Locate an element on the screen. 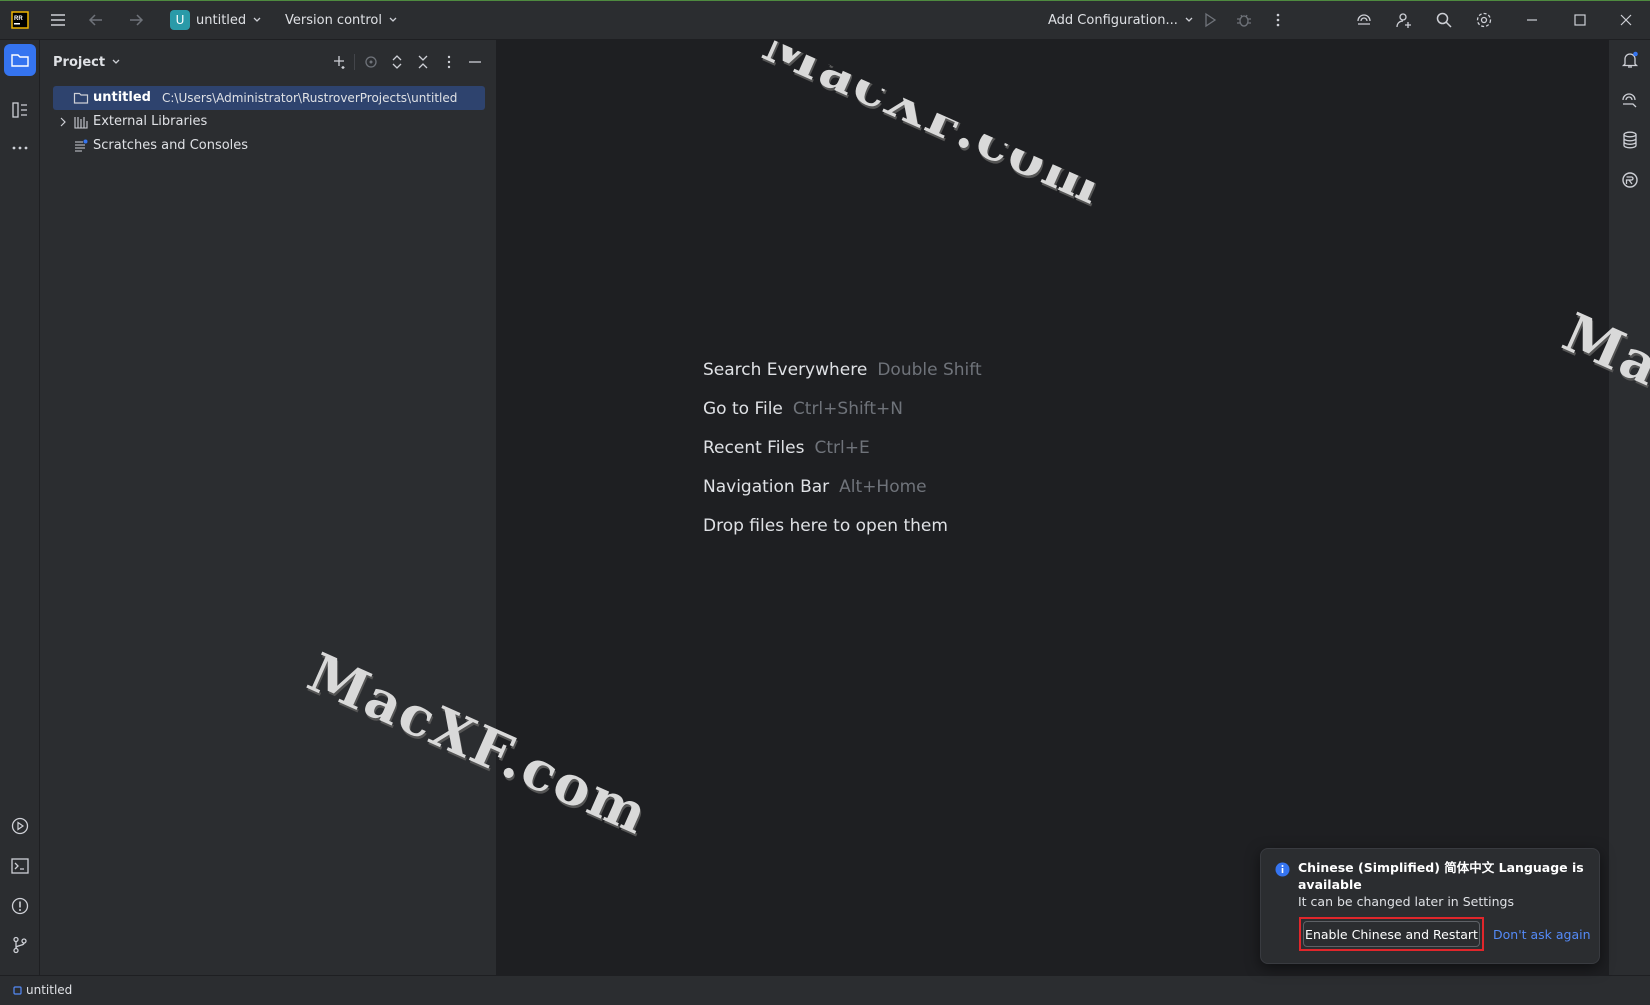 Image resolution: width=1650 pixels, height=1005 pixels. bell-icon is located at coordinates (1630, 59).